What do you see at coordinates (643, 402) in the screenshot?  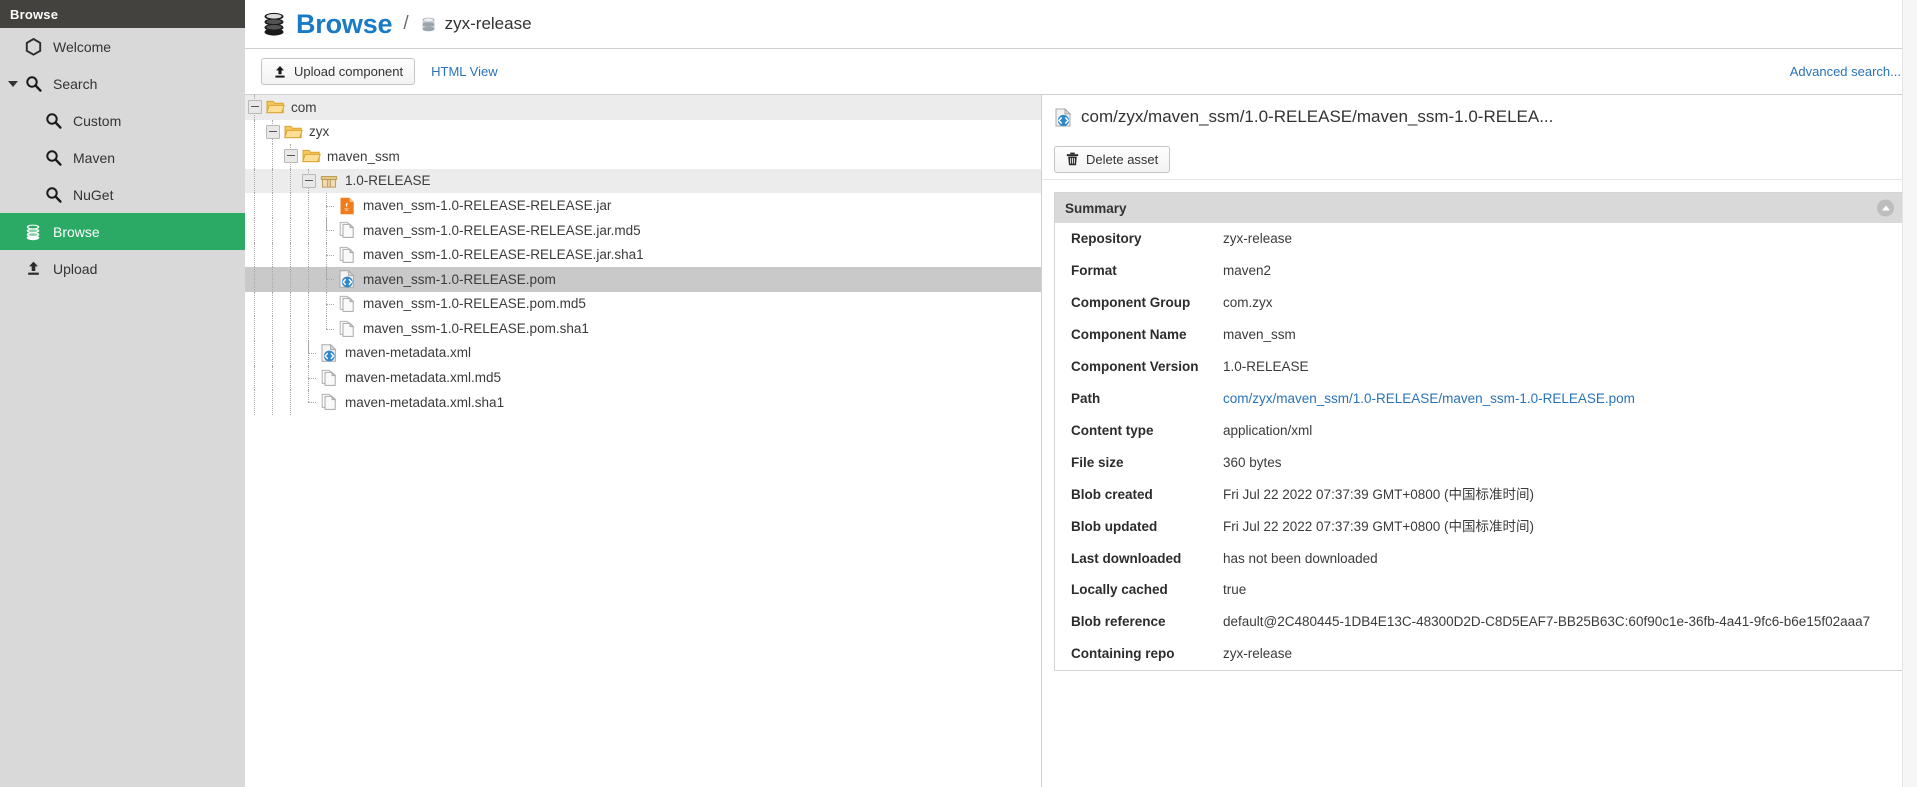 I see `tree-row: maven-metadata.xml.sha1` at bounding box center [643, 402].